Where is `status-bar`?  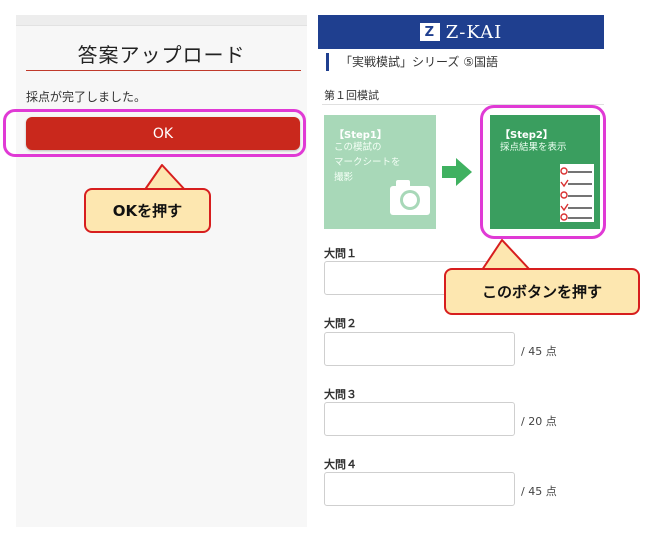
status-bar is located at coordinates (161, 20).